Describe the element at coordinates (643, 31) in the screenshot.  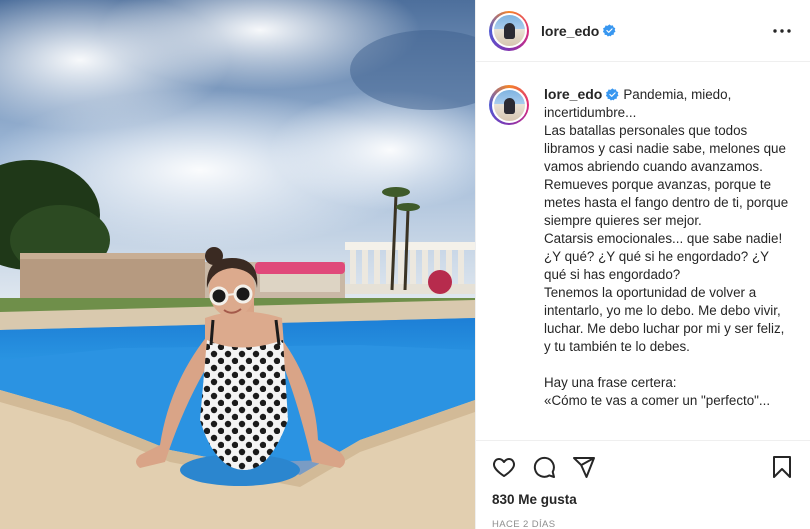
I see `post-header: lore_edo` at that location.